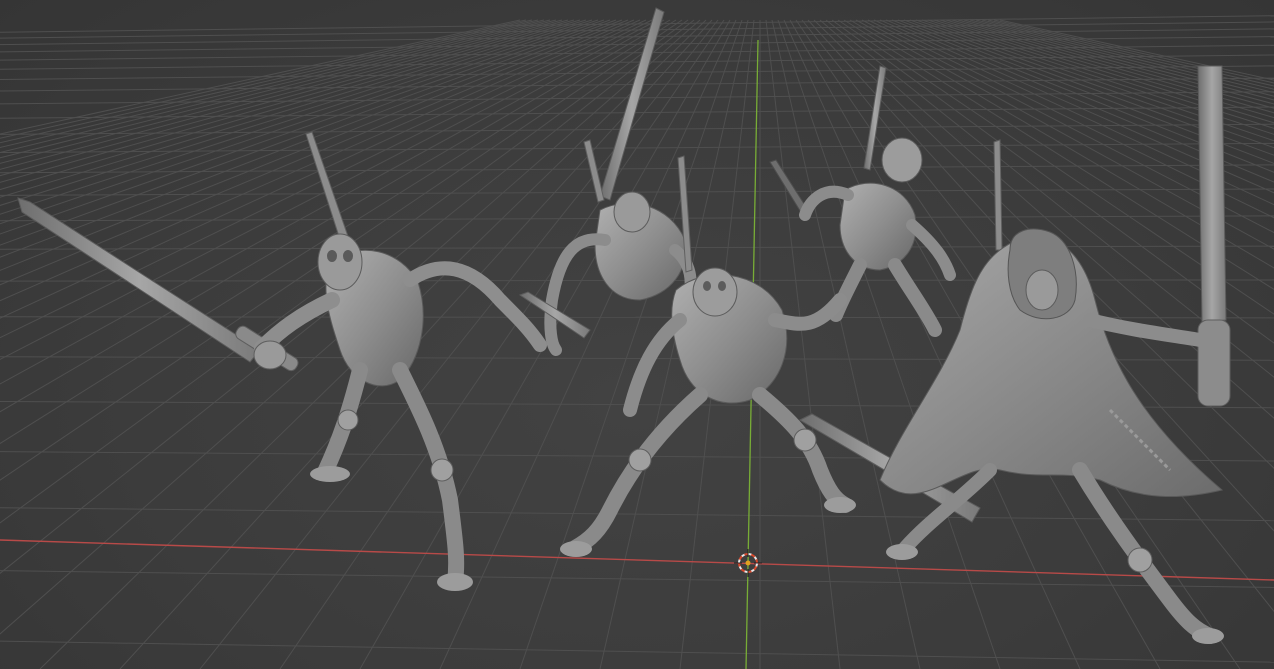 This screenshot has height=669, width=1274. Describe the element at coordinates (998, 195) in the screenshot. I see `spike` at that location.